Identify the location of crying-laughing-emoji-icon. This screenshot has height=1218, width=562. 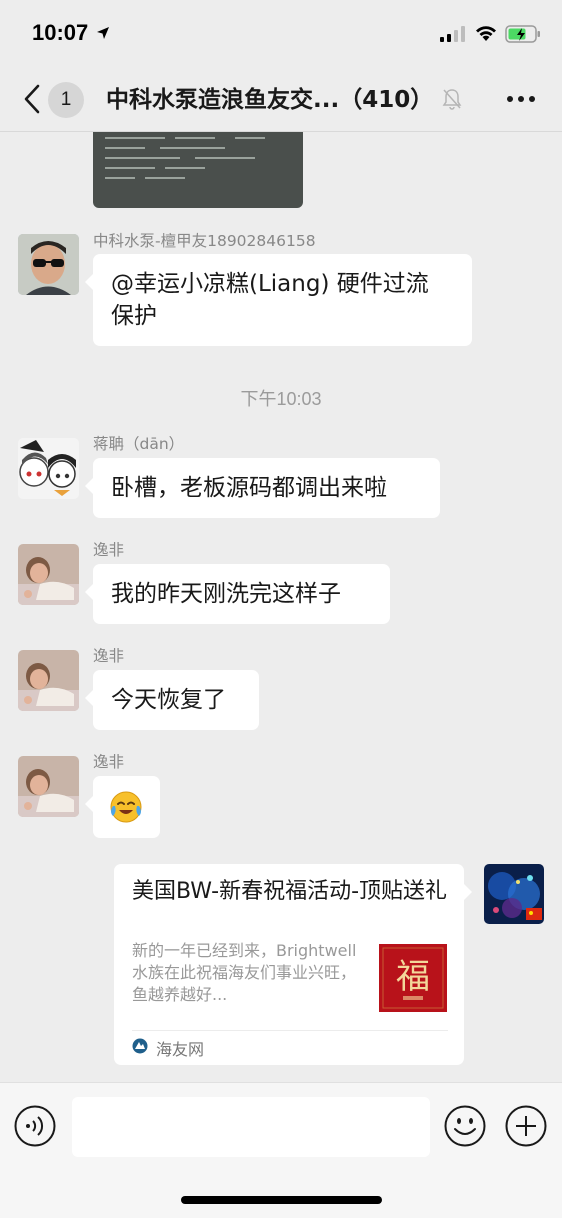
(126, 807).